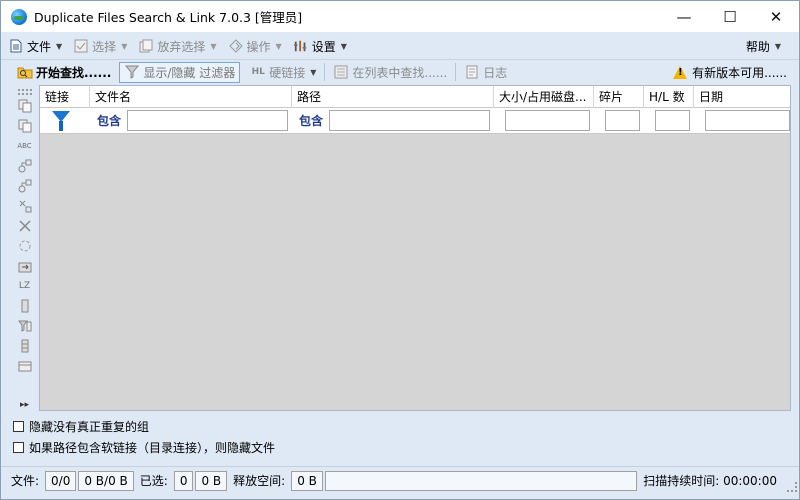 The image size is (800, 500). I want to click on menu-select: 选择 ▼, so click(100, 46).